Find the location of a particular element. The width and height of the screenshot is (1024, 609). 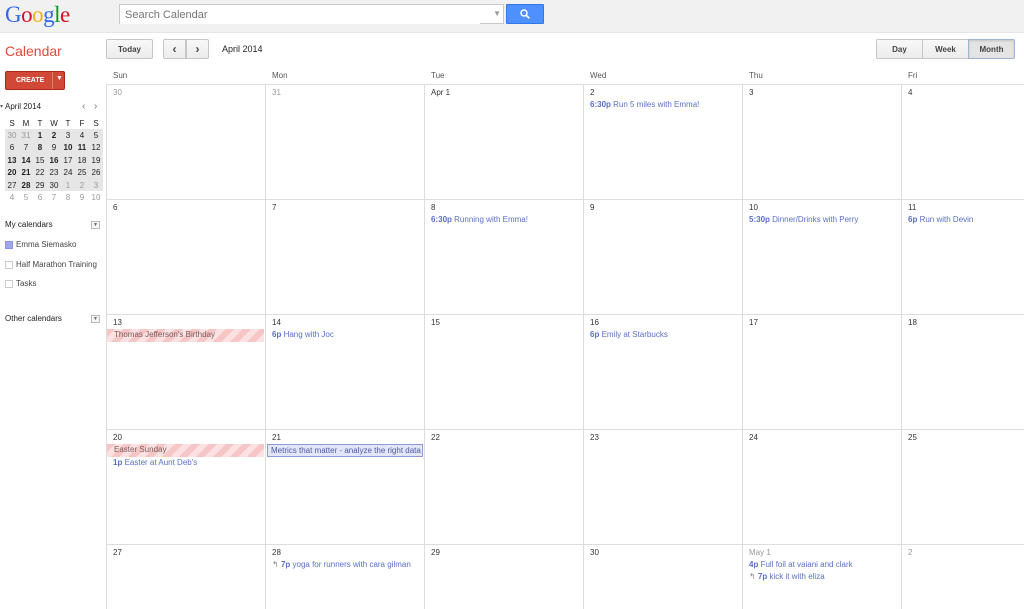

my-calendars-header: My calendars ▼ is located at coordinates (52, 224).